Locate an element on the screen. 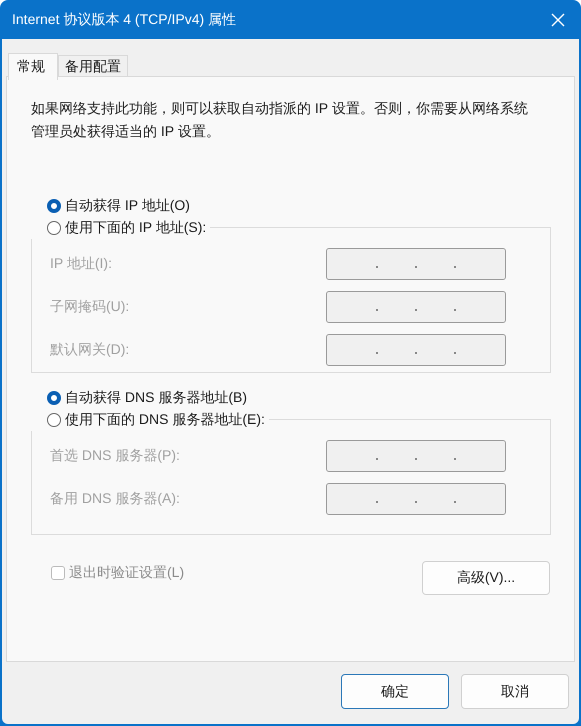 Image resolution: width=581 pixels, height=726 pixels. field-label: 默认网关(D): is located at coordinates (90, 350).